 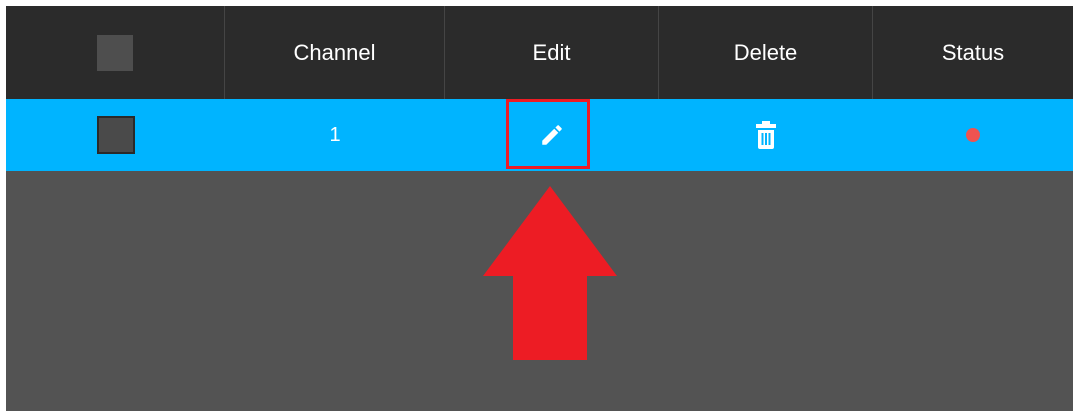 What do you see at coordinates (335, 134) in the screenshot?
I see `channel-number: 1` at bounding box center [335, 134].